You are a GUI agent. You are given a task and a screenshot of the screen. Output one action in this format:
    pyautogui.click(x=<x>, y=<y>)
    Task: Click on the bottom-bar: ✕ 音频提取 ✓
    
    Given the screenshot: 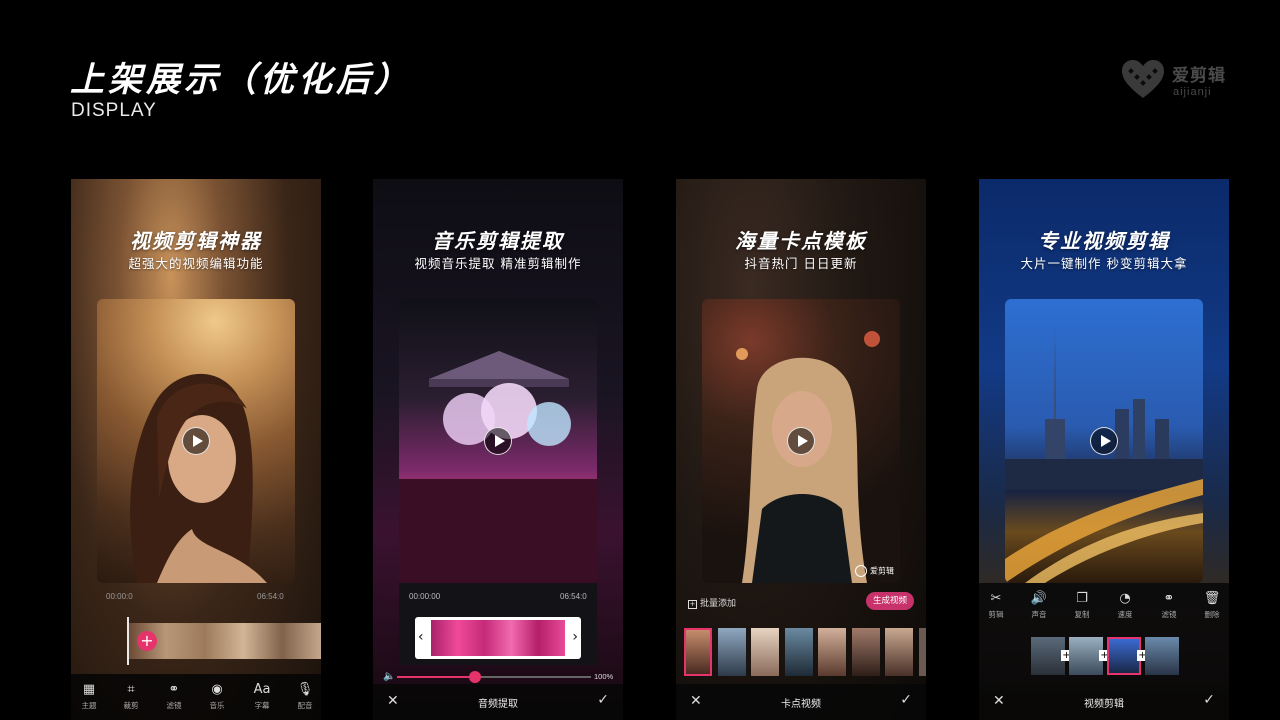 What is the action you would take?
    pyautogui.click(x=498, y=702)
    